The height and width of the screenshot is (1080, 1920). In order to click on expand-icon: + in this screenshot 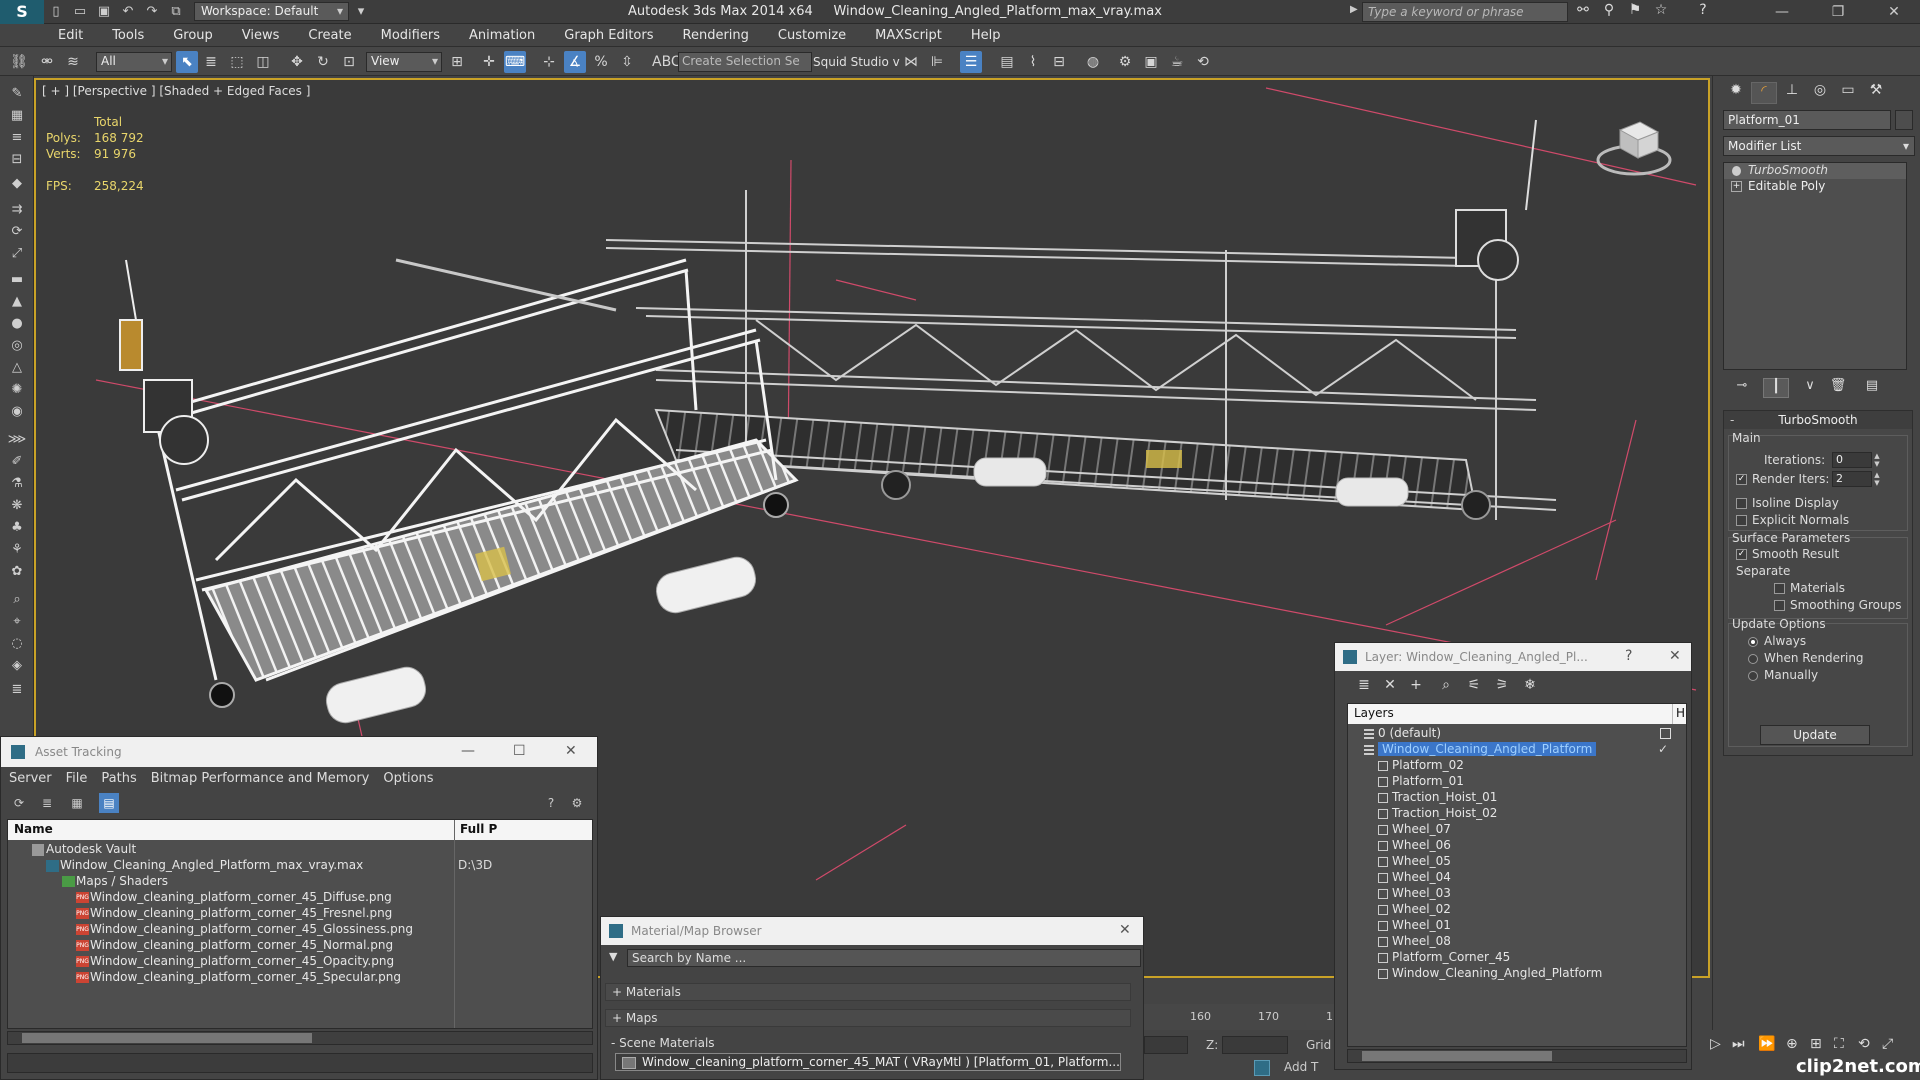, I will do `click(1736, 186)`.